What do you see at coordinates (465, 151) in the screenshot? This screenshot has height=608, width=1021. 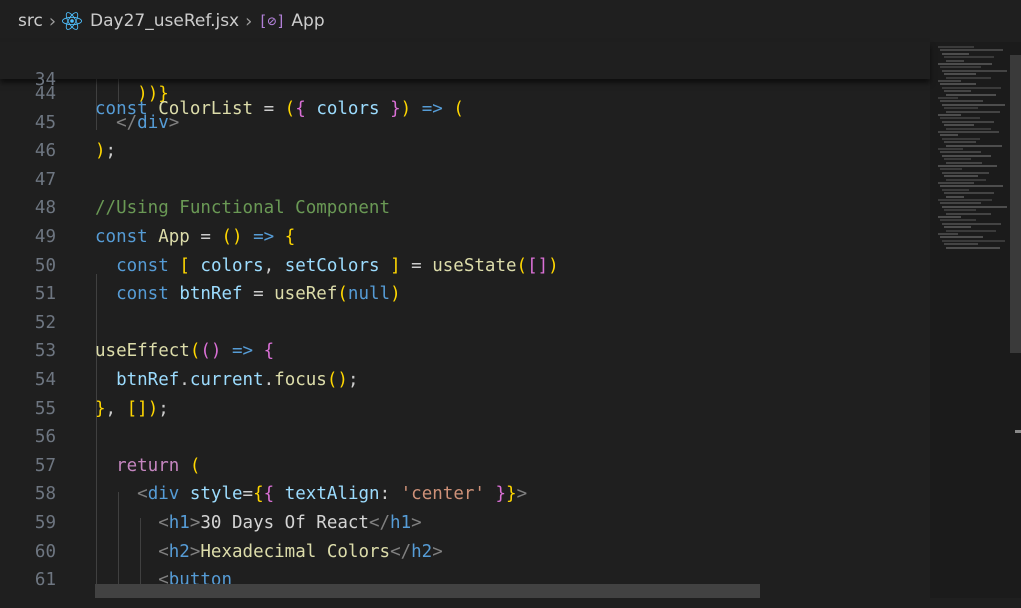 I see `code-line: 46);` at bounding box center [465, 151].